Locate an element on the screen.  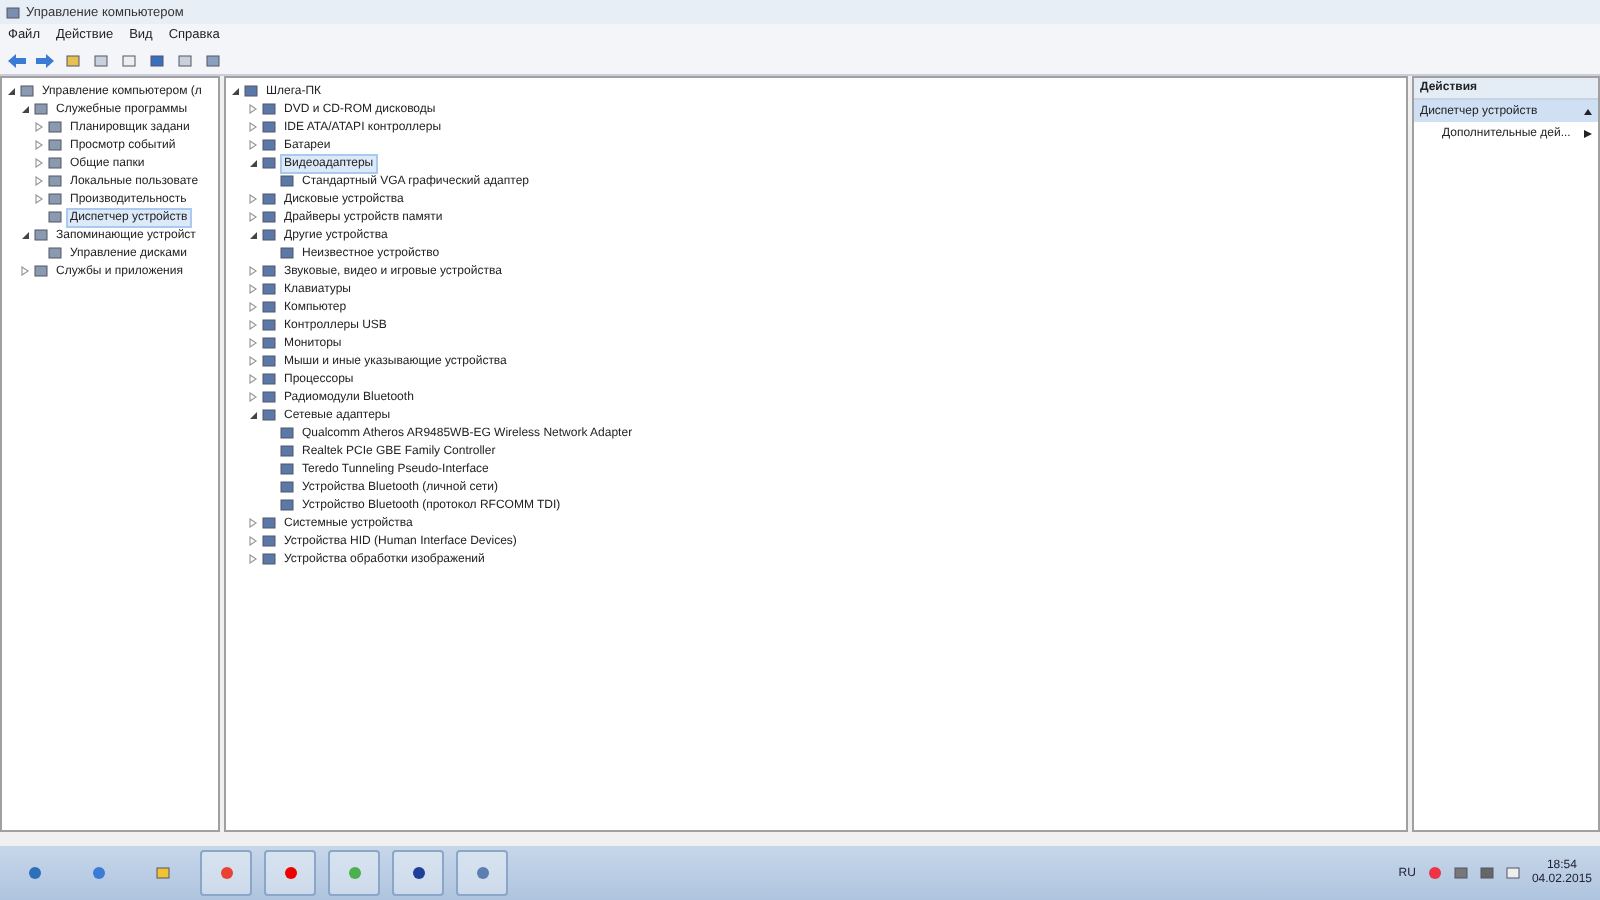
collapse-arrow-icon is located at coordinates (1588, 111).